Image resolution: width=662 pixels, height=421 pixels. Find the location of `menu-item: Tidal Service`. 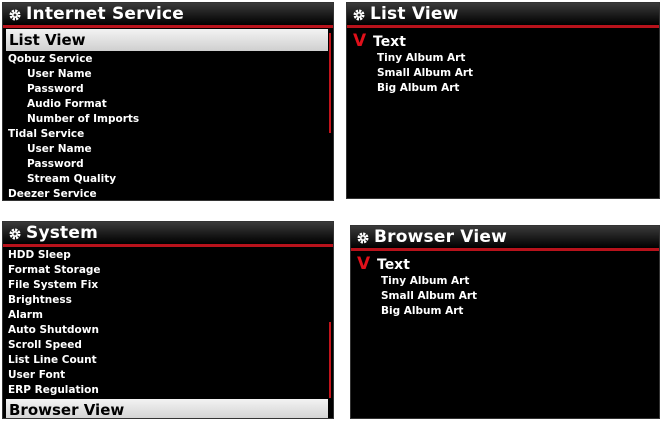

menu-item: Tidal Service is located at coordinates (168, 134).